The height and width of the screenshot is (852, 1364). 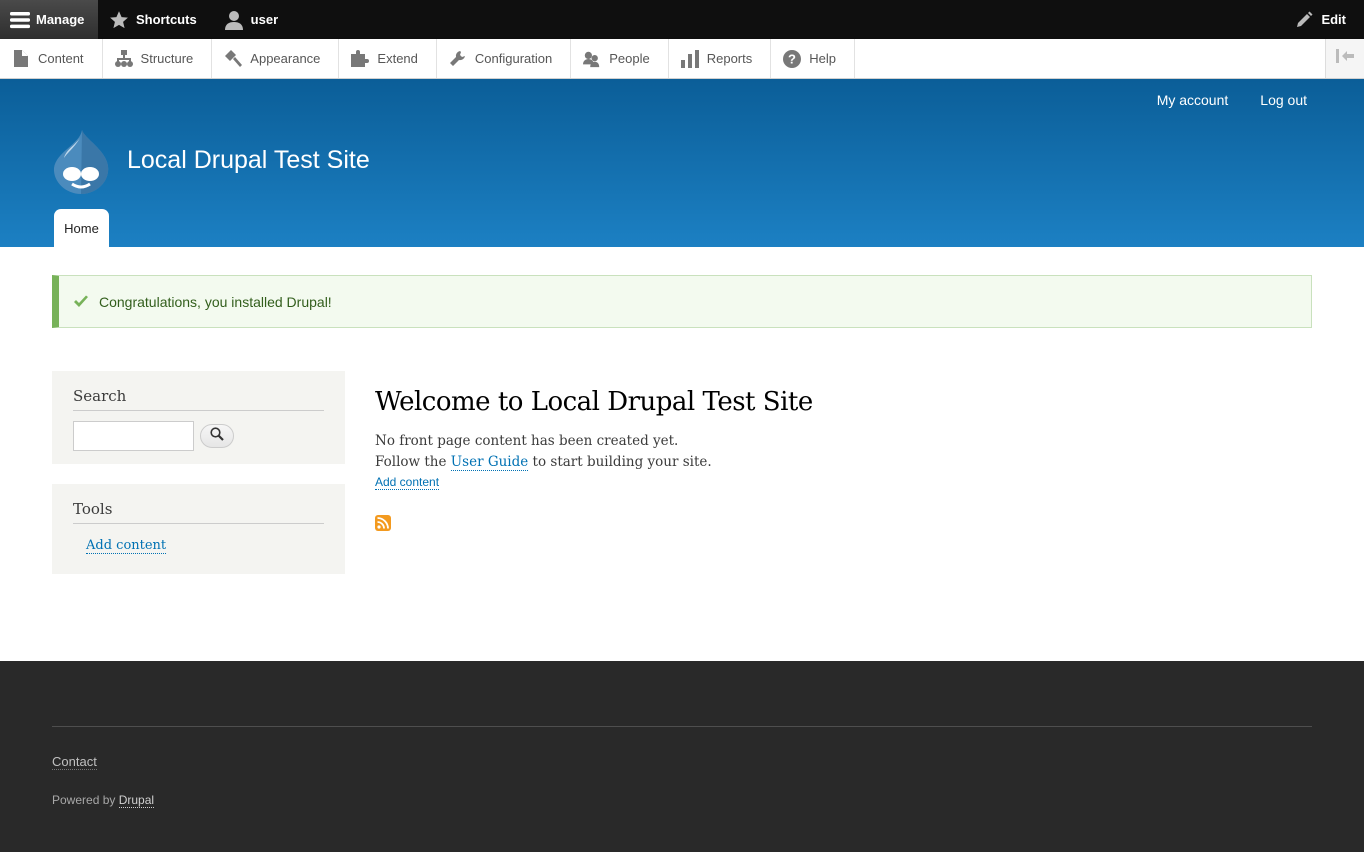 What do you see at coordinates (81, 301) in the screenshot?
I see `check-icon` at bounding box center [81, 301].